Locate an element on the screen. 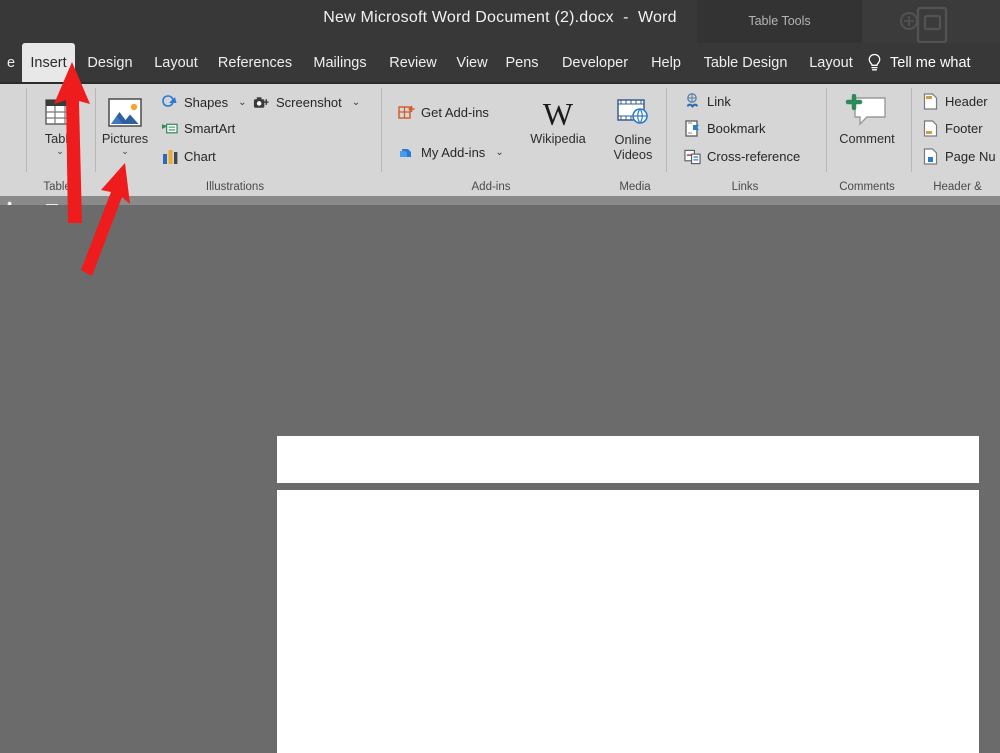 The width and height of the screenshot is (1000, 753). my-addins-icon is located at coordinates (406, 152).